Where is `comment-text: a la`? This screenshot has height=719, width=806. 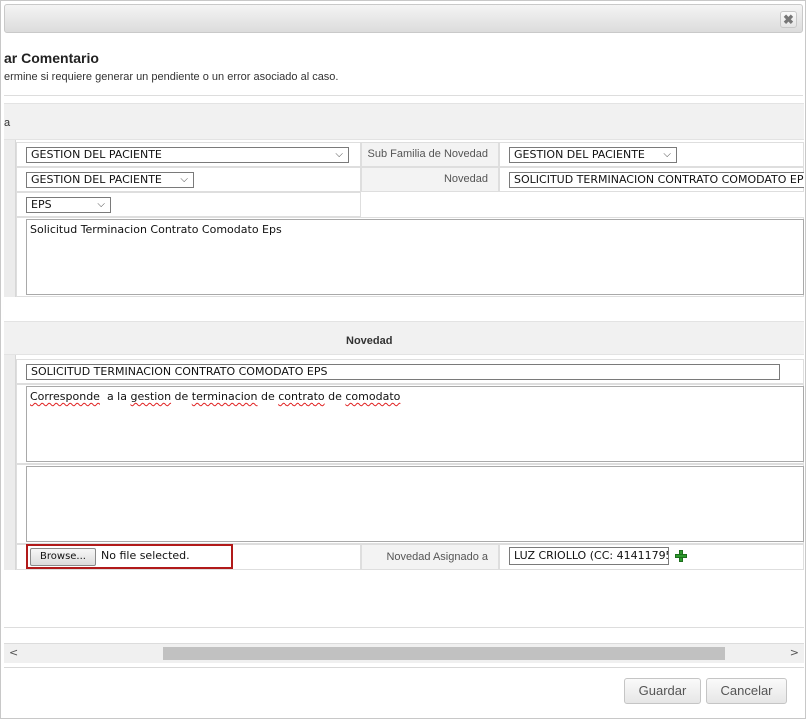
comment-text: a la is located at coordinates (115, 396).